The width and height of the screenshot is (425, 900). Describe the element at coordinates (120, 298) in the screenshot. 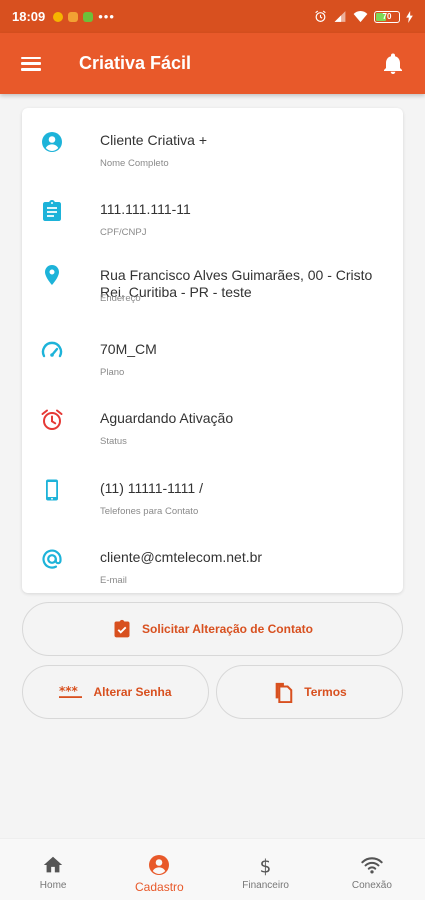

I see `profile-label: Endereço` at that location.